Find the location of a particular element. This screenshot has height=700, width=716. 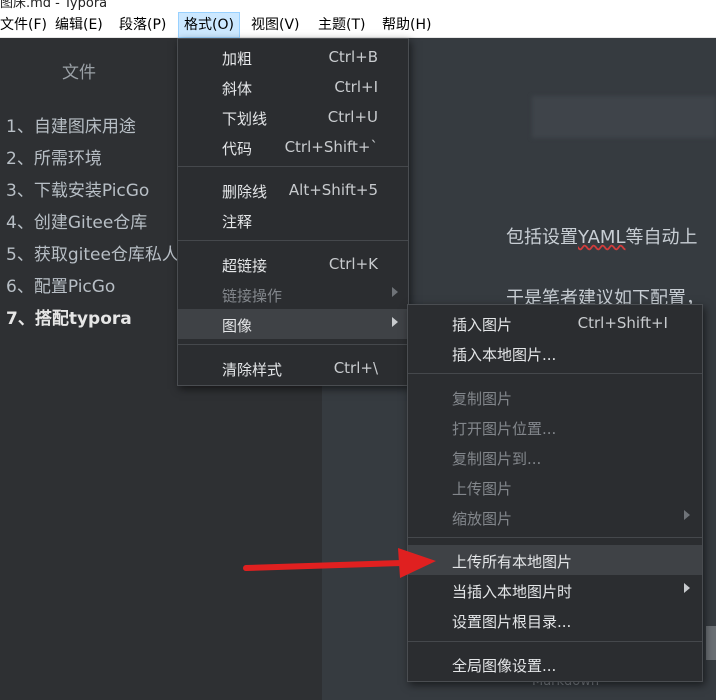

outline-item: 4、创建Gitee仓库 is located at coordinates (76, 220).